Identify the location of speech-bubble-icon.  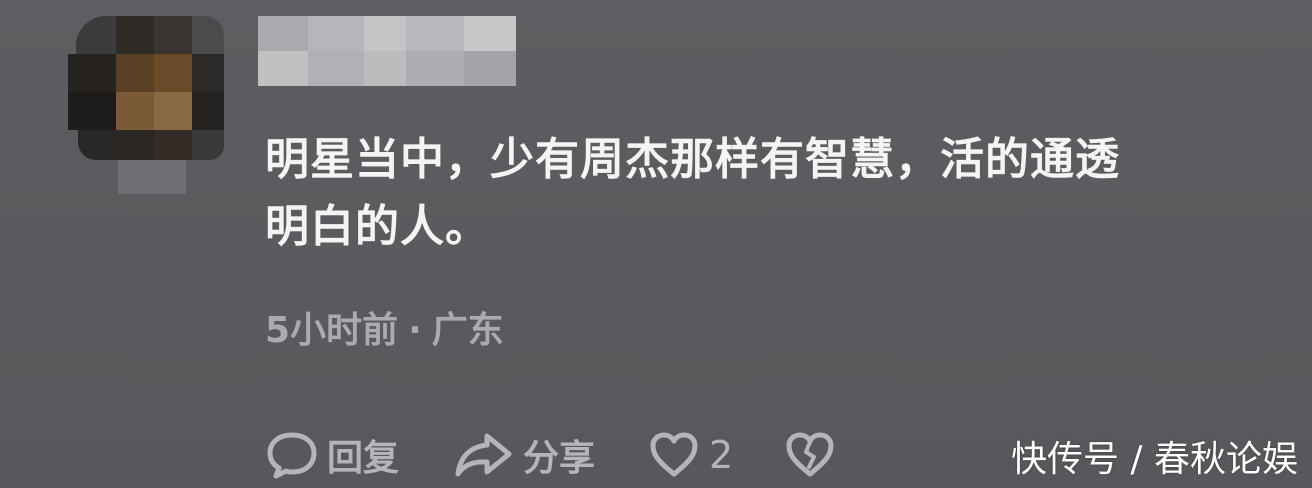
(292, 455).